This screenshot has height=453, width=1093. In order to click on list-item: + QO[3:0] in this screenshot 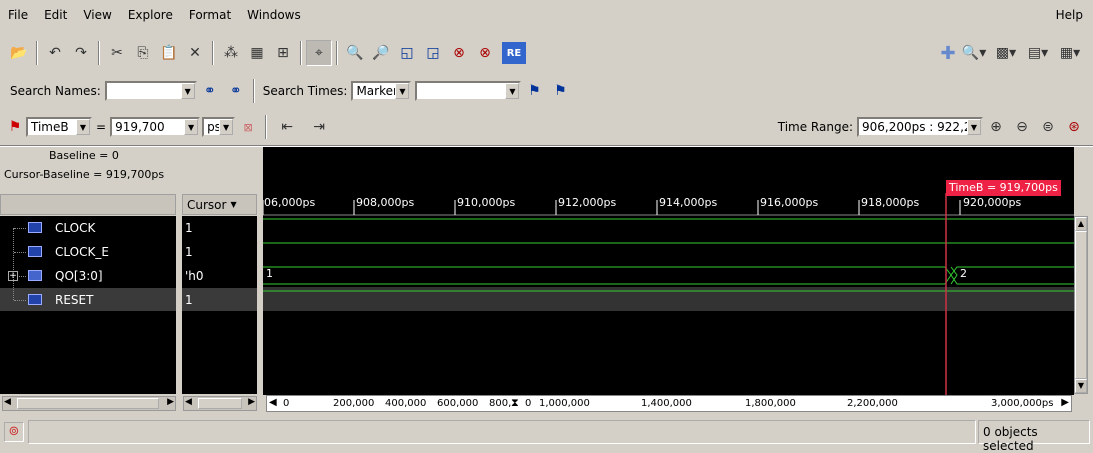, I will do `click(88, 276)`.